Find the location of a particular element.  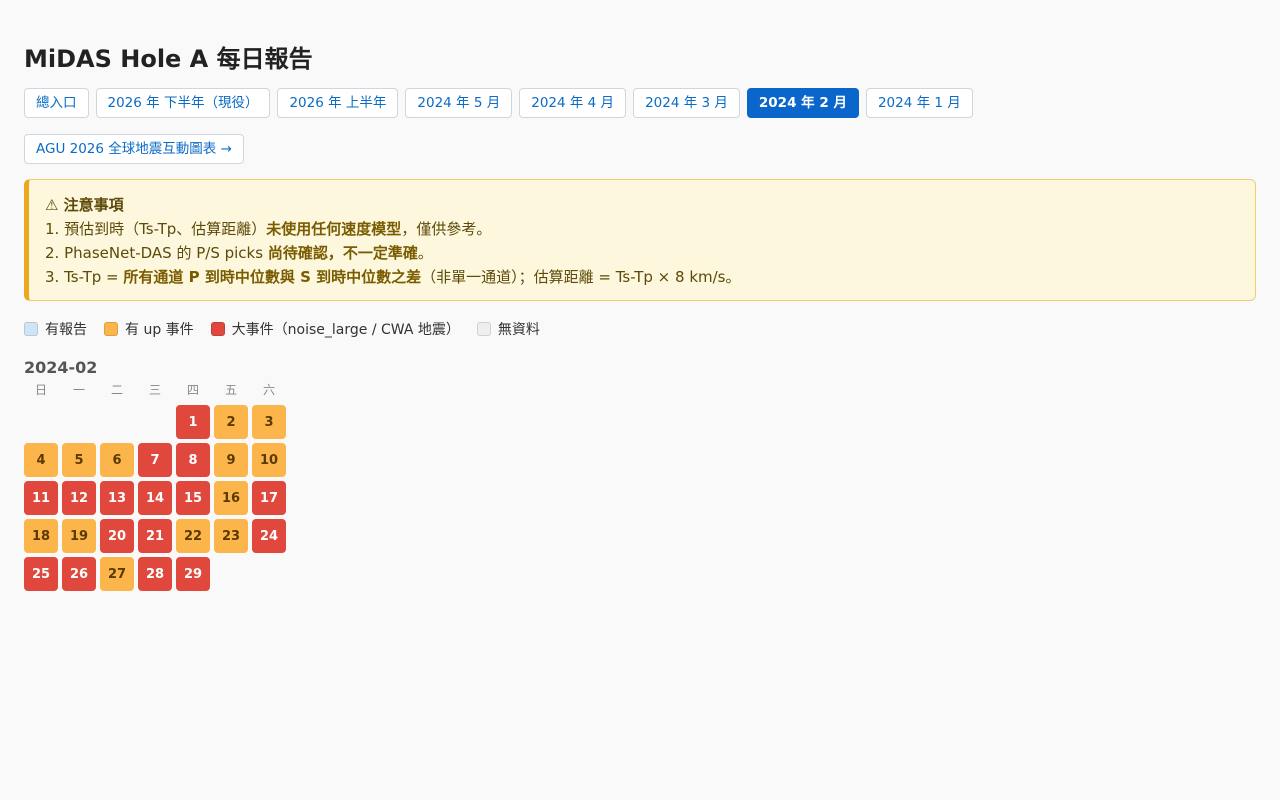

weekday-label: 五 is located at coordinates (230, 390).